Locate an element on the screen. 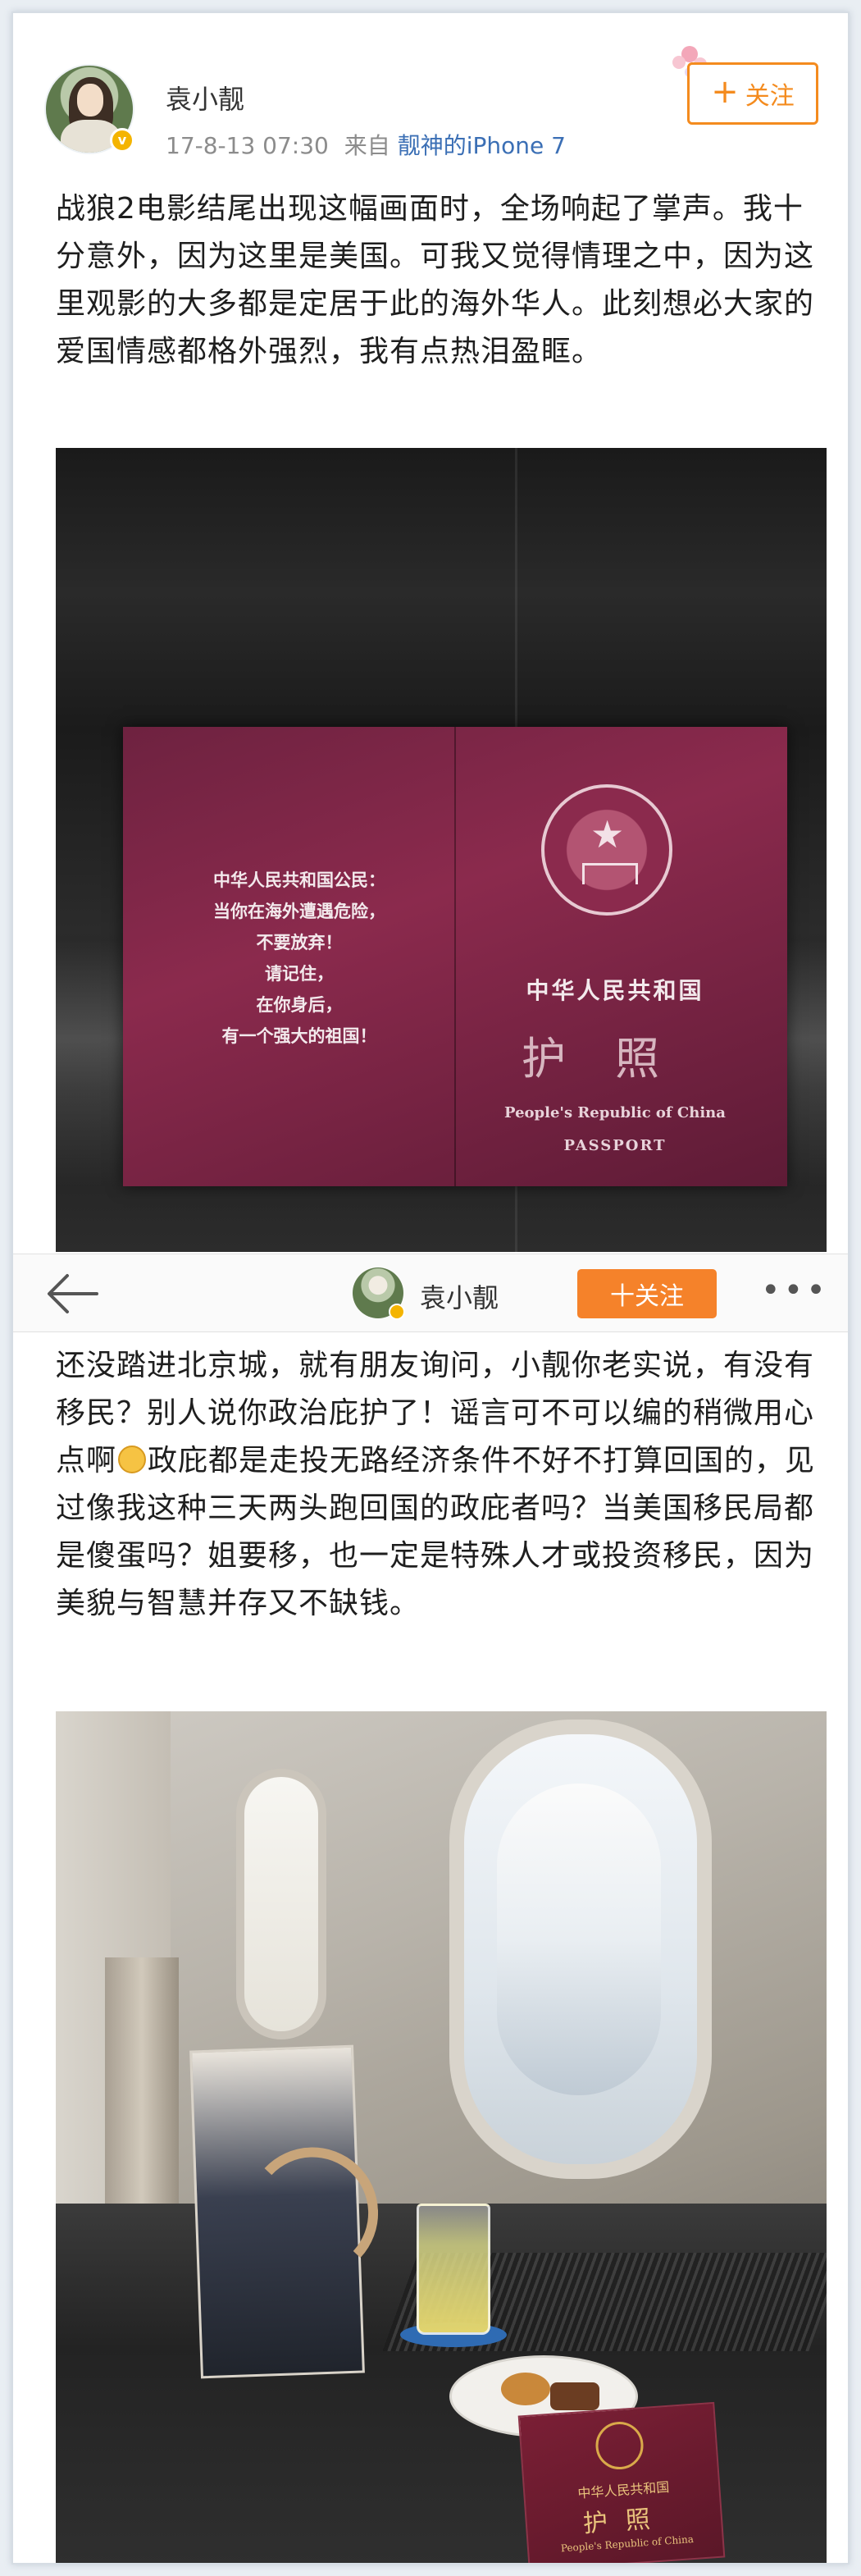  airplane-window-small is located at coordinates (281, 1904).